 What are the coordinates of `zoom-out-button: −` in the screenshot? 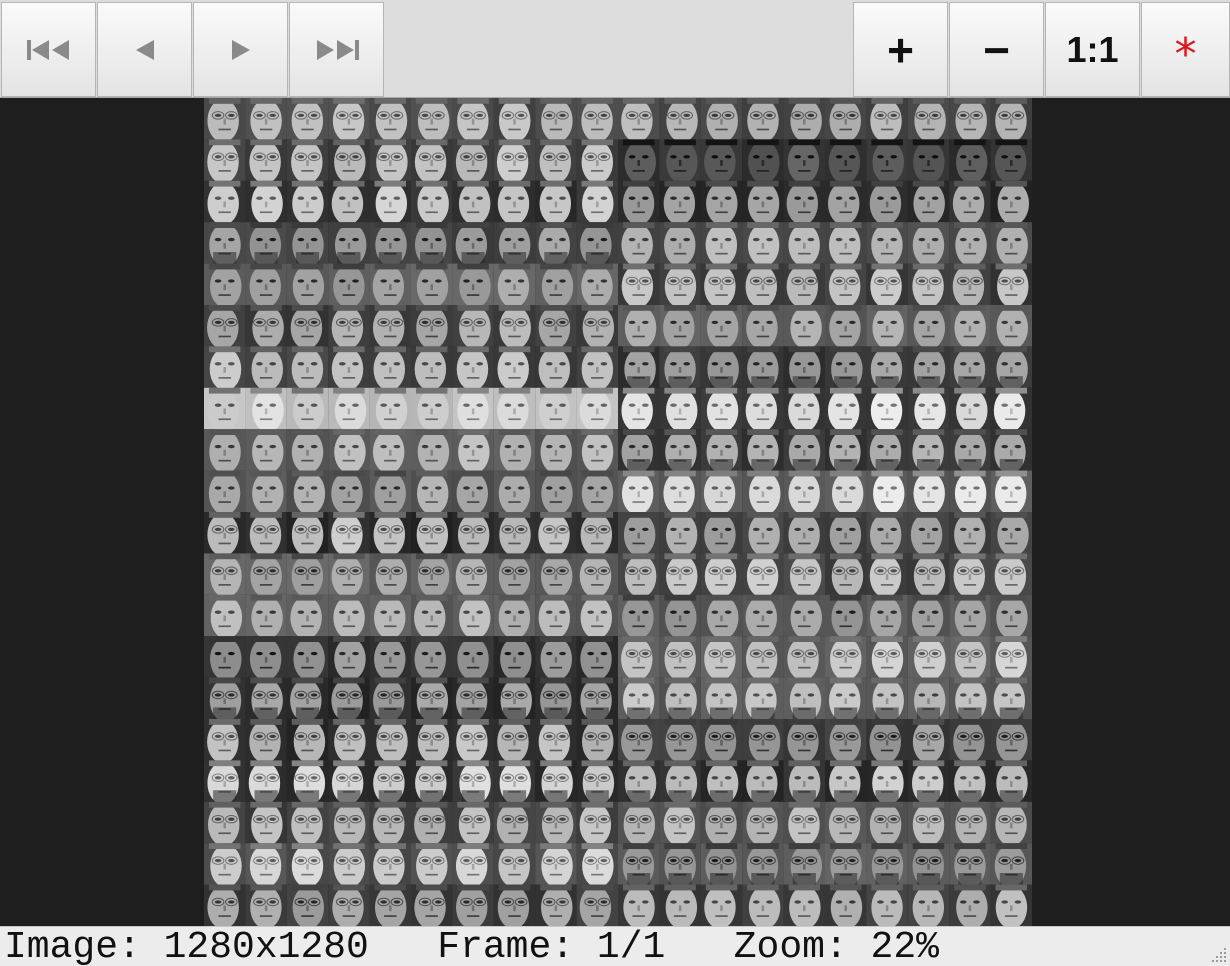 It's located at (996, 49).